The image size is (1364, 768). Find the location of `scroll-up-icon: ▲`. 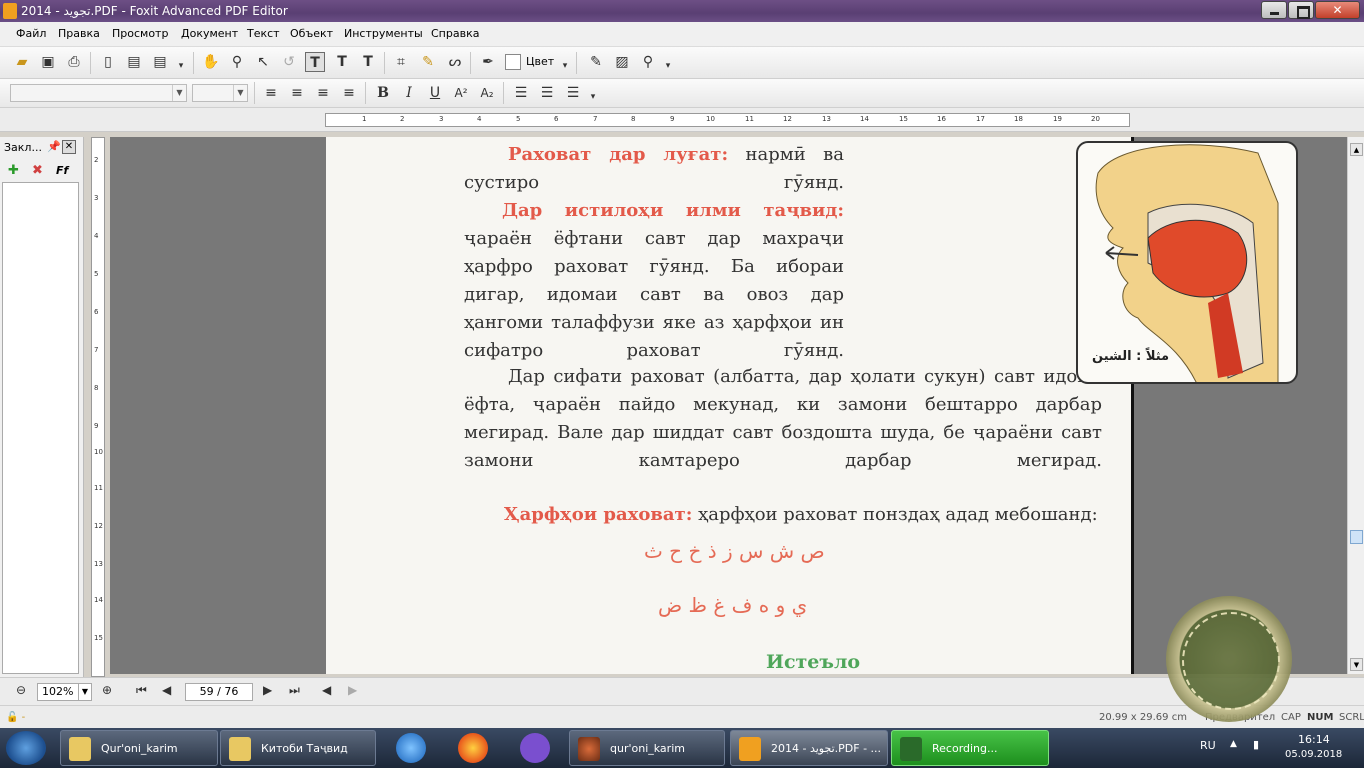

scroll-up-icon: ▲ is located at coordinates (1356, 149).